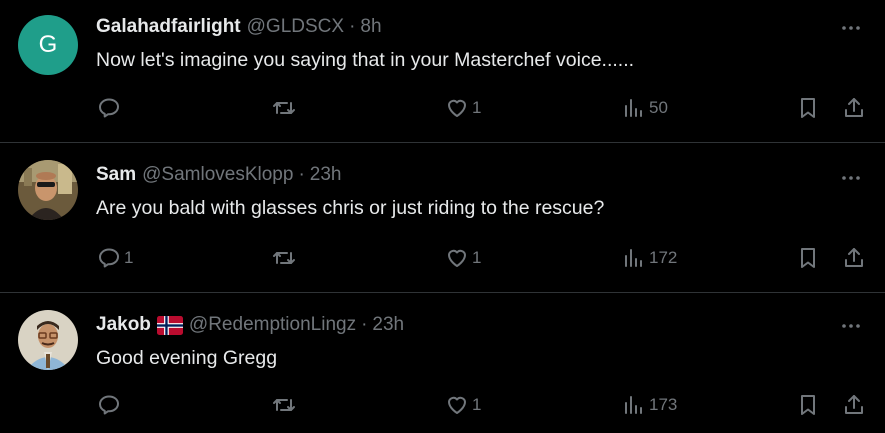 The width and height of the screenshot is (885, 433). I want to click on tweet-header: Jakob @RedemptionLingz · 23h, so click(250, 325).